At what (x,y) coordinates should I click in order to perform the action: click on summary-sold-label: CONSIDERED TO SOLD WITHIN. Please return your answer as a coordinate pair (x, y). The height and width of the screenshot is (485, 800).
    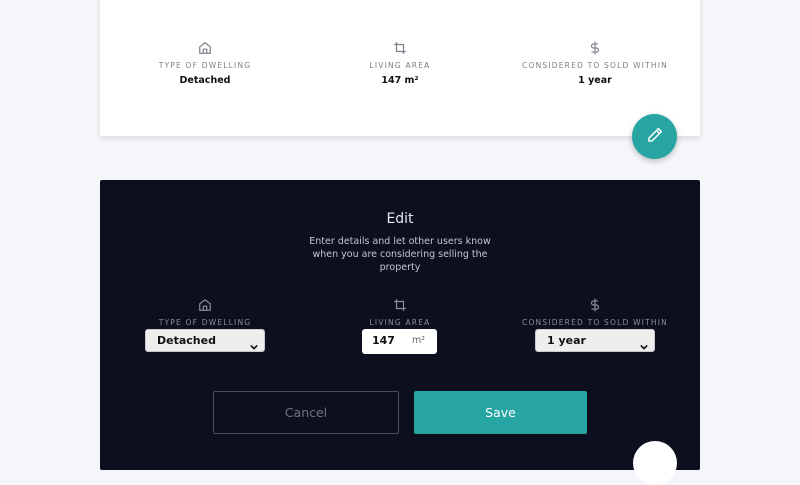
    Looking at the image, I should click on (595, 65).